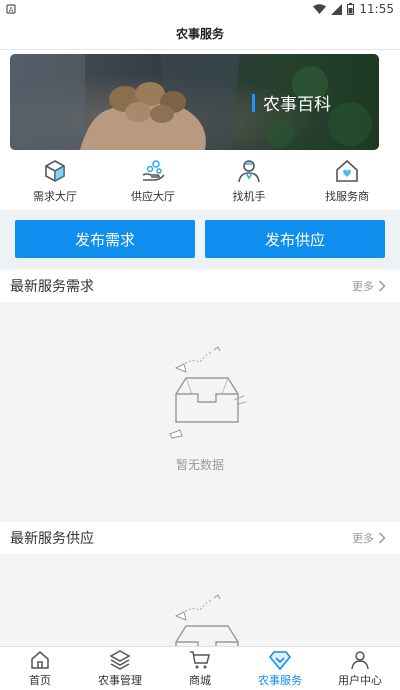 The image size is (400, 690). I want to click on bottom-tab-bar: 首页 农事管理 商城 农事服务 用户中心, so click(200, 668).